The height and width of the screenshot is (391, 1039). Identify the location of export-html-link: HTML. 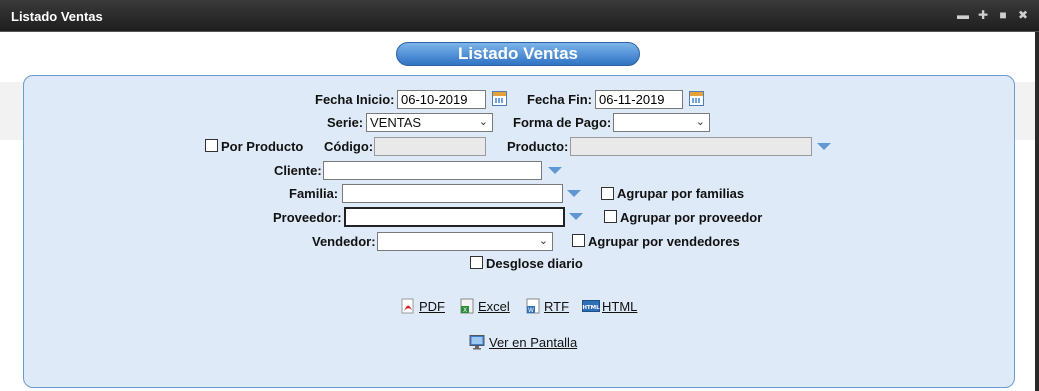
(619, 306).